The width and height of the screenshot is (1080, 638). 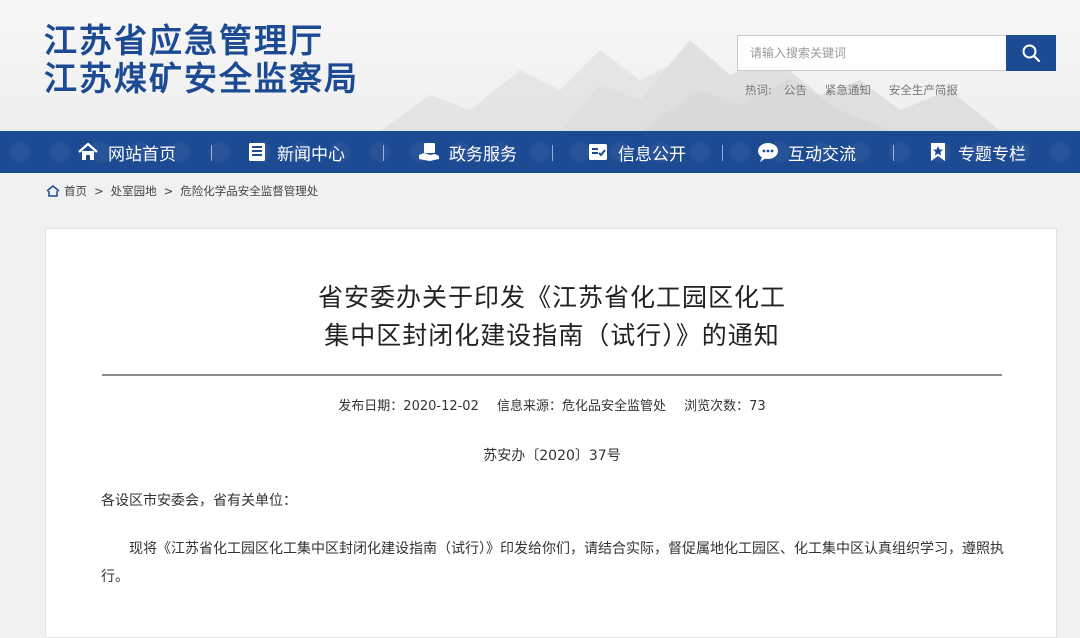 I want to click on breadcrumb-link: 处室园地, so click(x=134, y=191).